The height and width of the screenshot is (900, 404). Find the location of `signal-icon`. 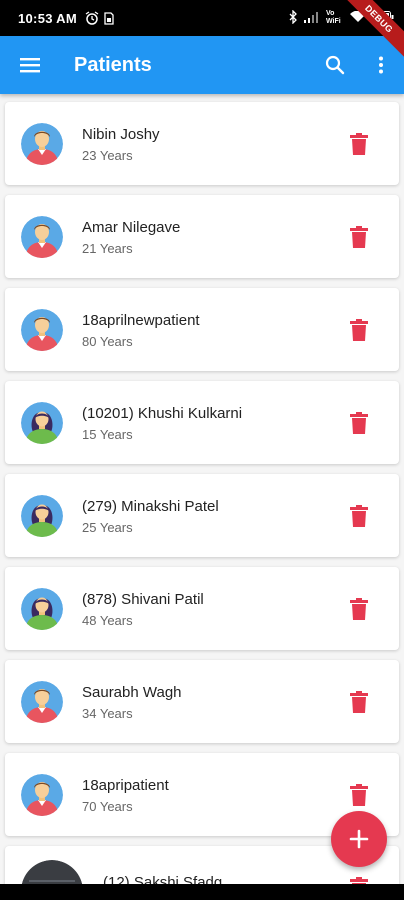

signal-icon is located at coordinates (312, 18).